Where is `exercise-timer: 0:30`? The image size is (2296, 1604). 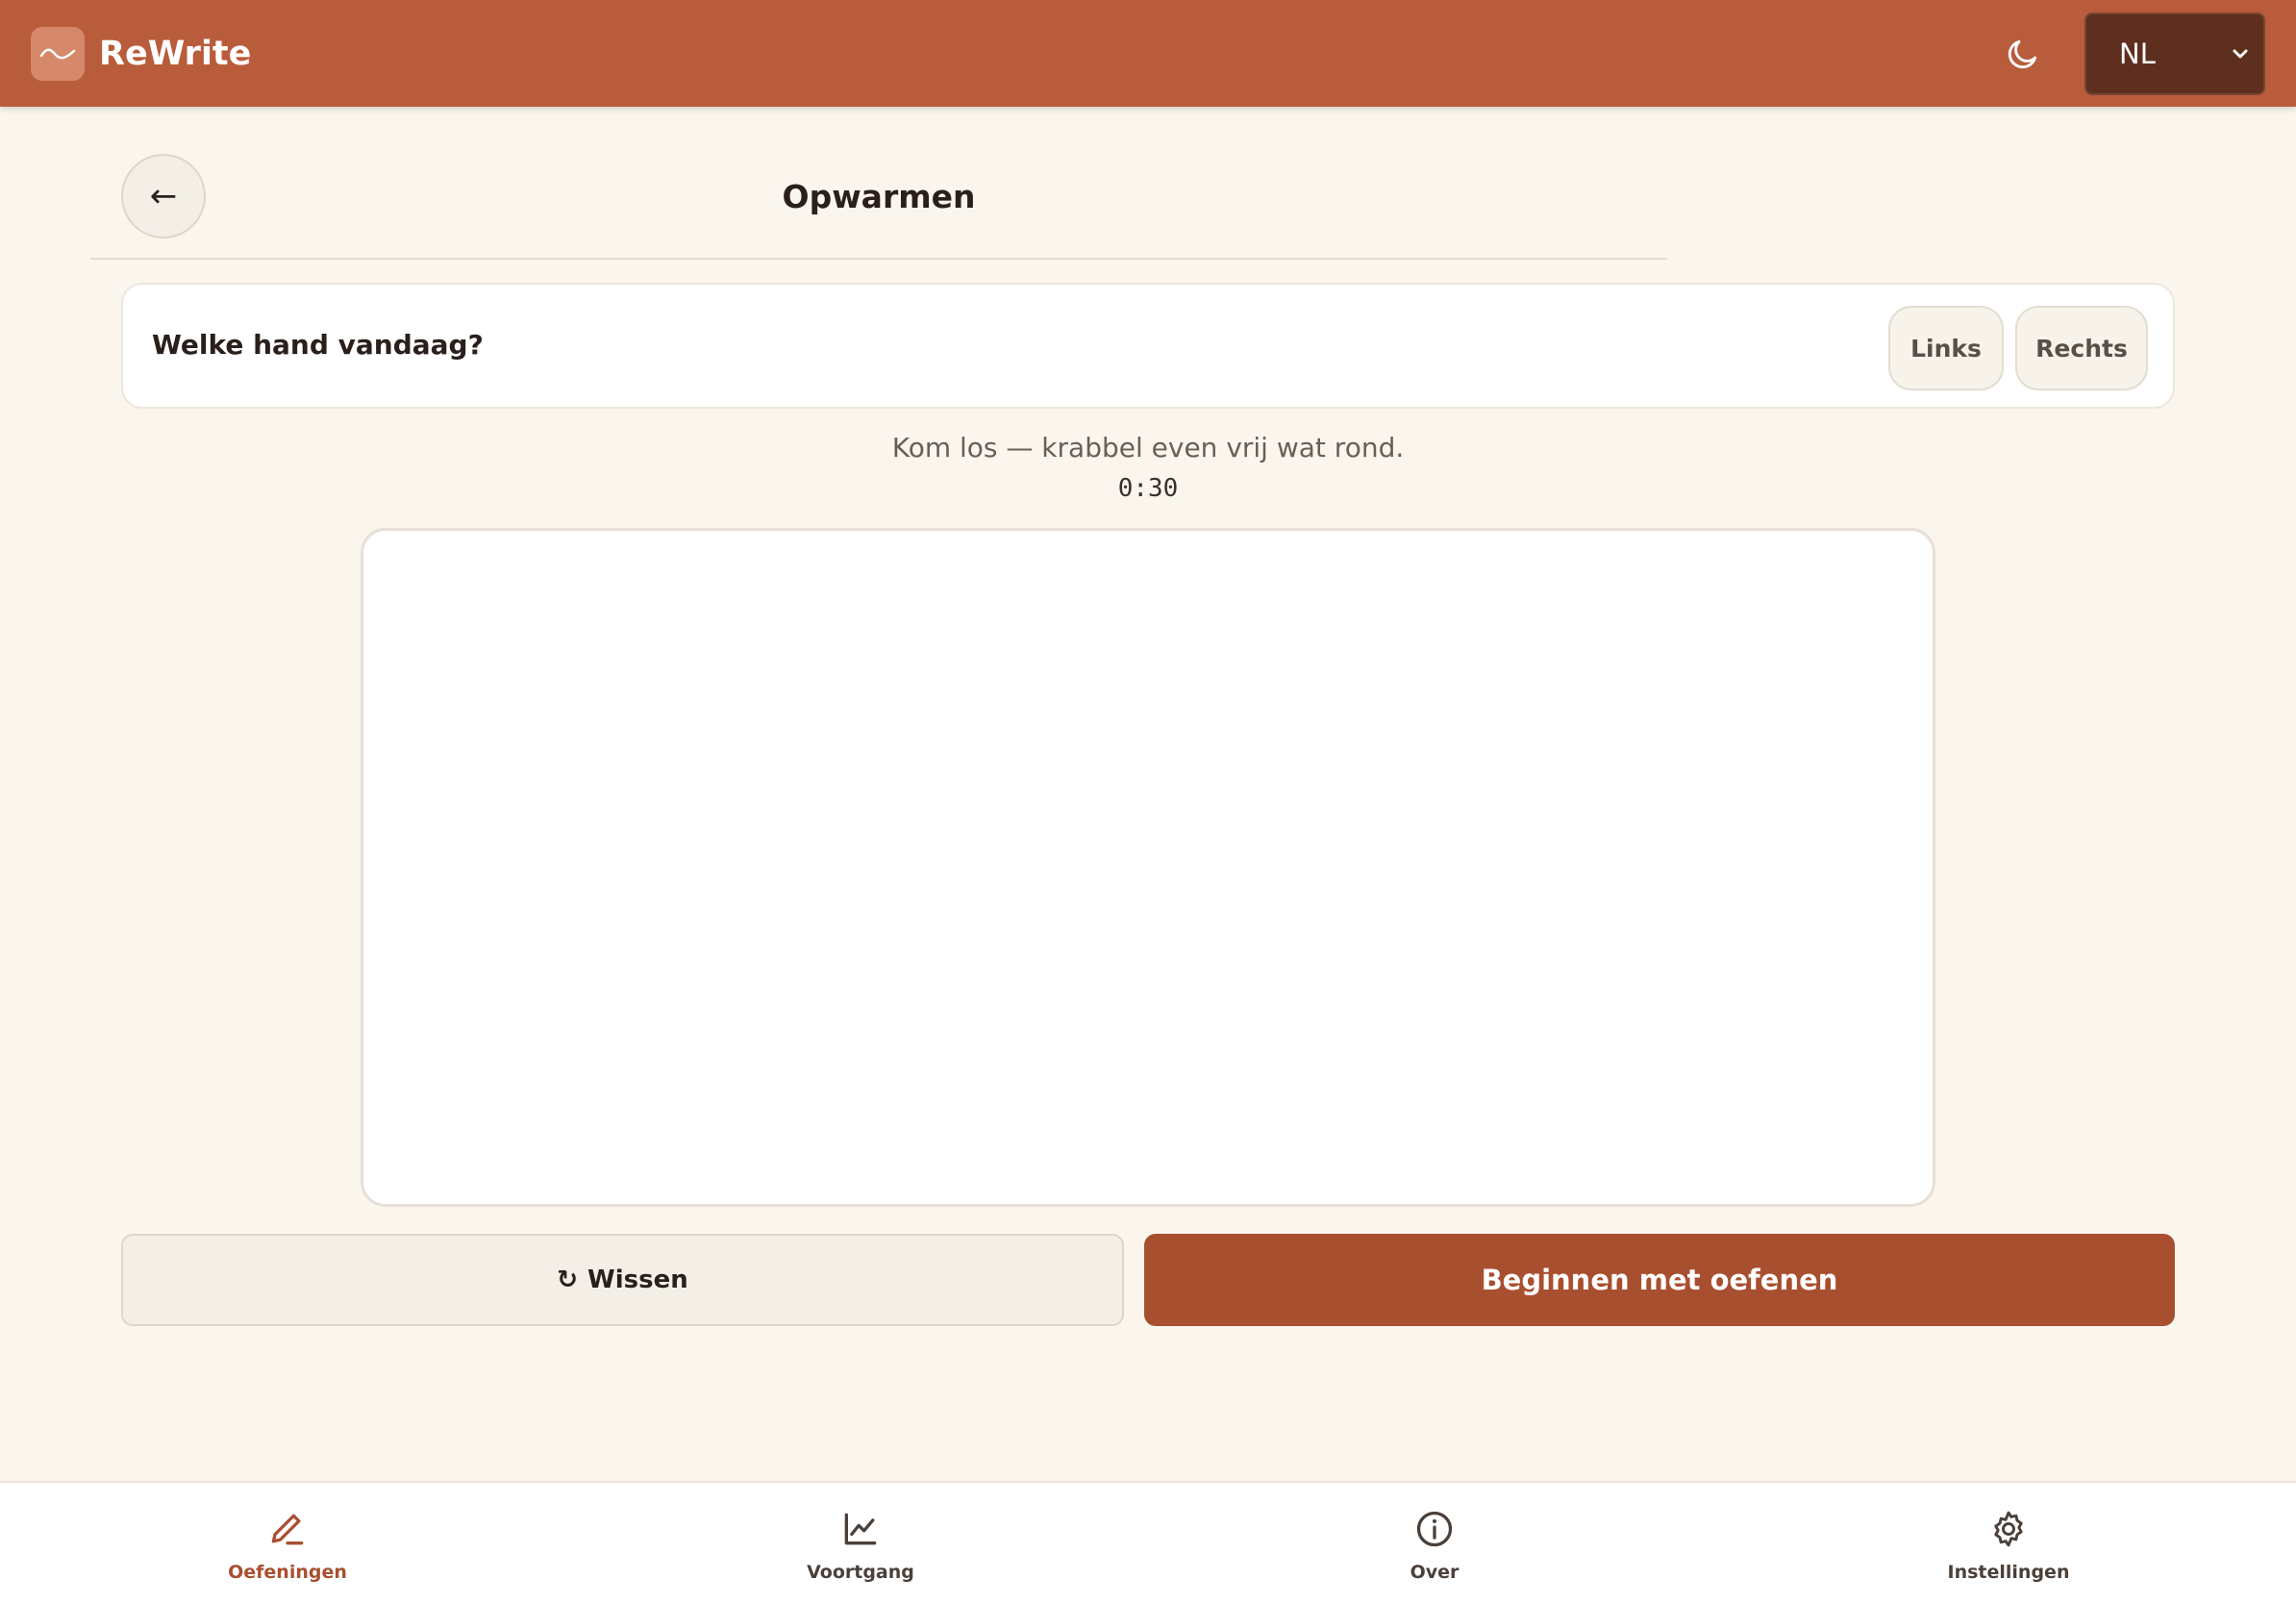
exercise-timer: 0:30 is located at coordinates (1148, 488).